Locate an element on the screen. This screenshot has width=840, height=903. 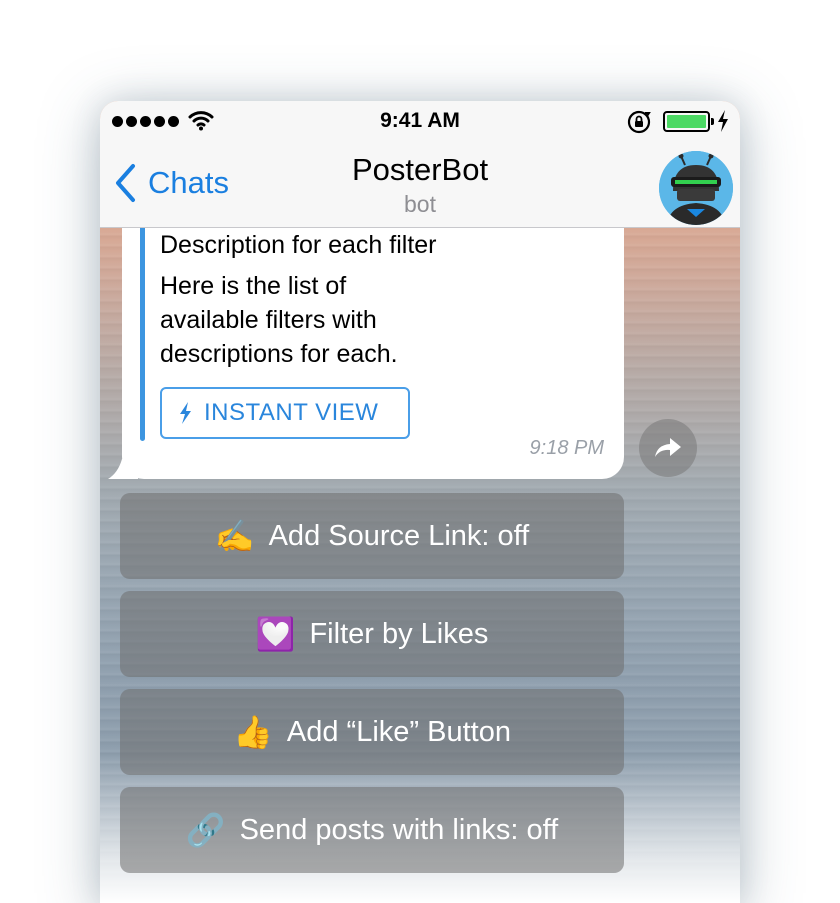
battery-icon is located at coordinates (688, 121).